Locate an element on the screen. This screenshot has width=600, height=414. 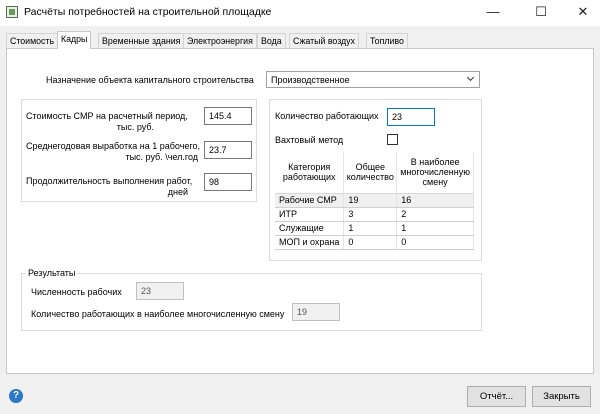
cell-category: МОП и охрана is located at coordinates (310, 242).